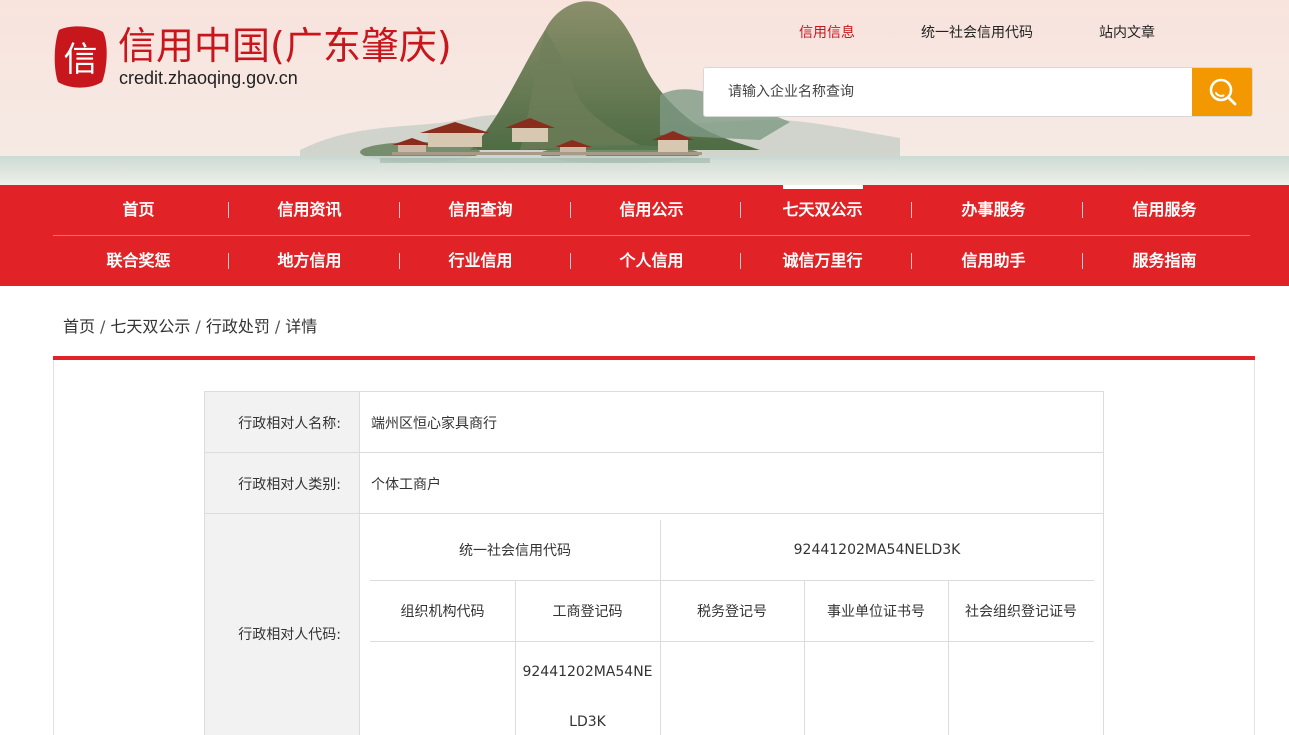 This screenshot has width=1289, height=735. I want to click on search-input, so click(948, 92).